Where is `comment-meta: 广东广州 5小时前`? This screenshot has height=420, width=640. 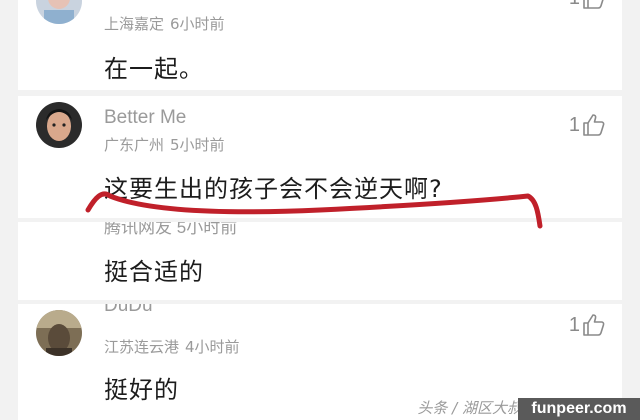 comment-meta: 广东广州 5小时前 is located at coordinates (164, 144).